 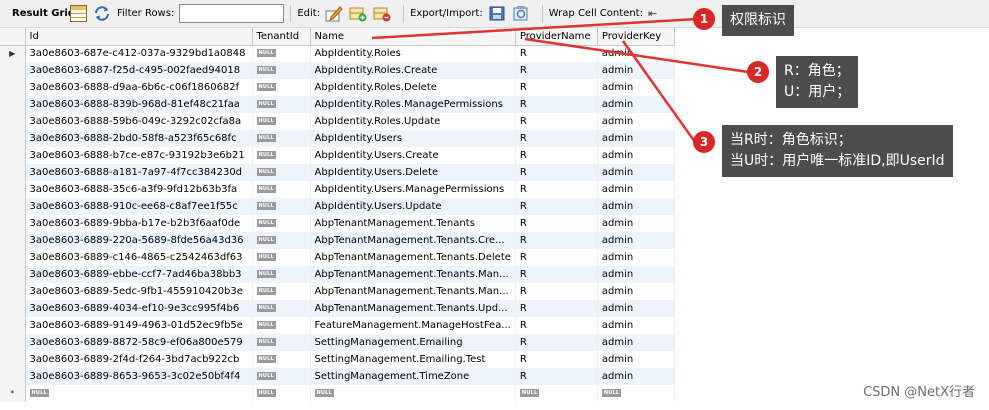 I want to click on export-icon, so click(x=497, y=13).